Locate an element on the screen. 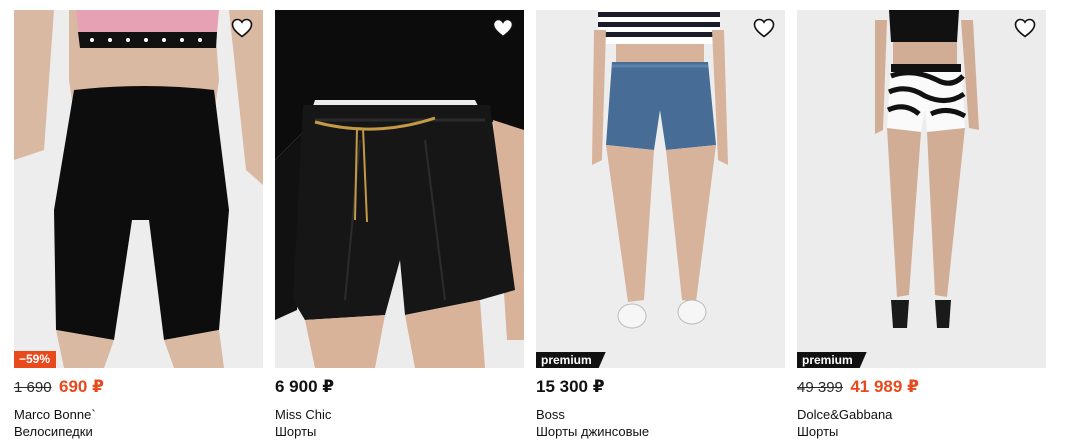 Image resolution: width=1080 pixels, height=441 pixels. current-price: 15 300 ₽ is located at coordinates (570, 386).